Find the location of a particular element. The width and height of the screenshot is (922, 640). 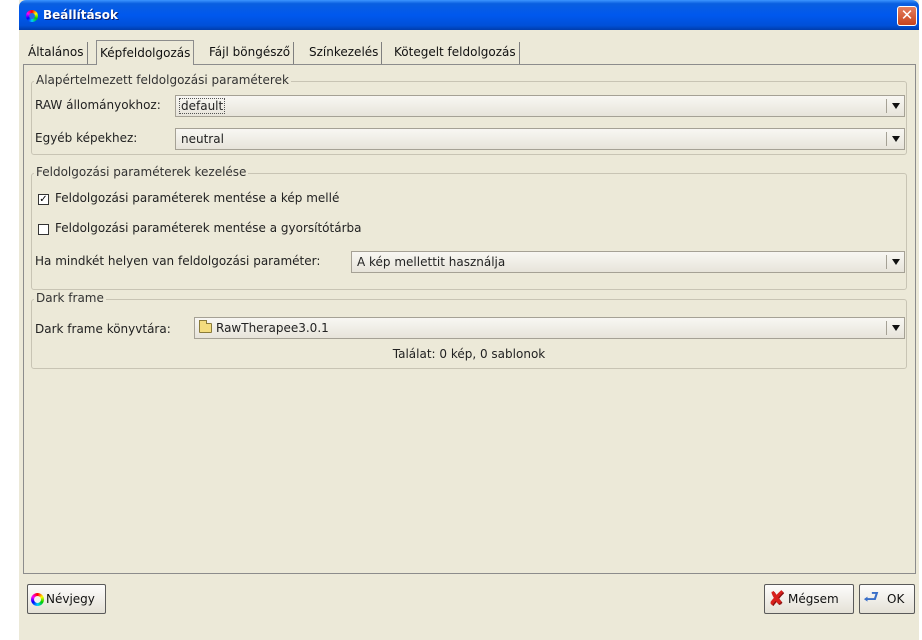

close-button: ✕ is located at coordinates (907, 16).